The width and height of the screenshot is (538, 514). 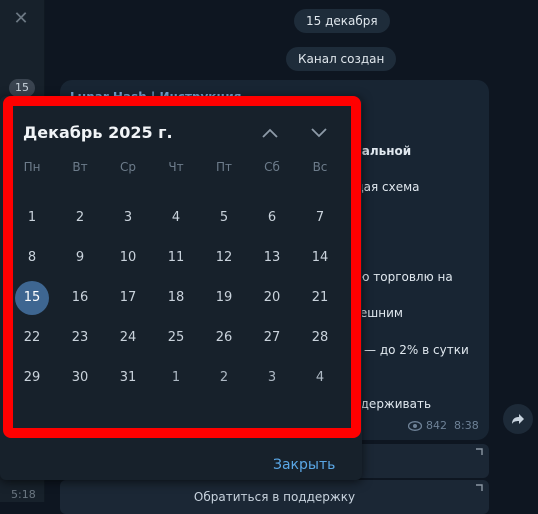 I want to click on service-message: Канал создан, so click(x=341, y=59).